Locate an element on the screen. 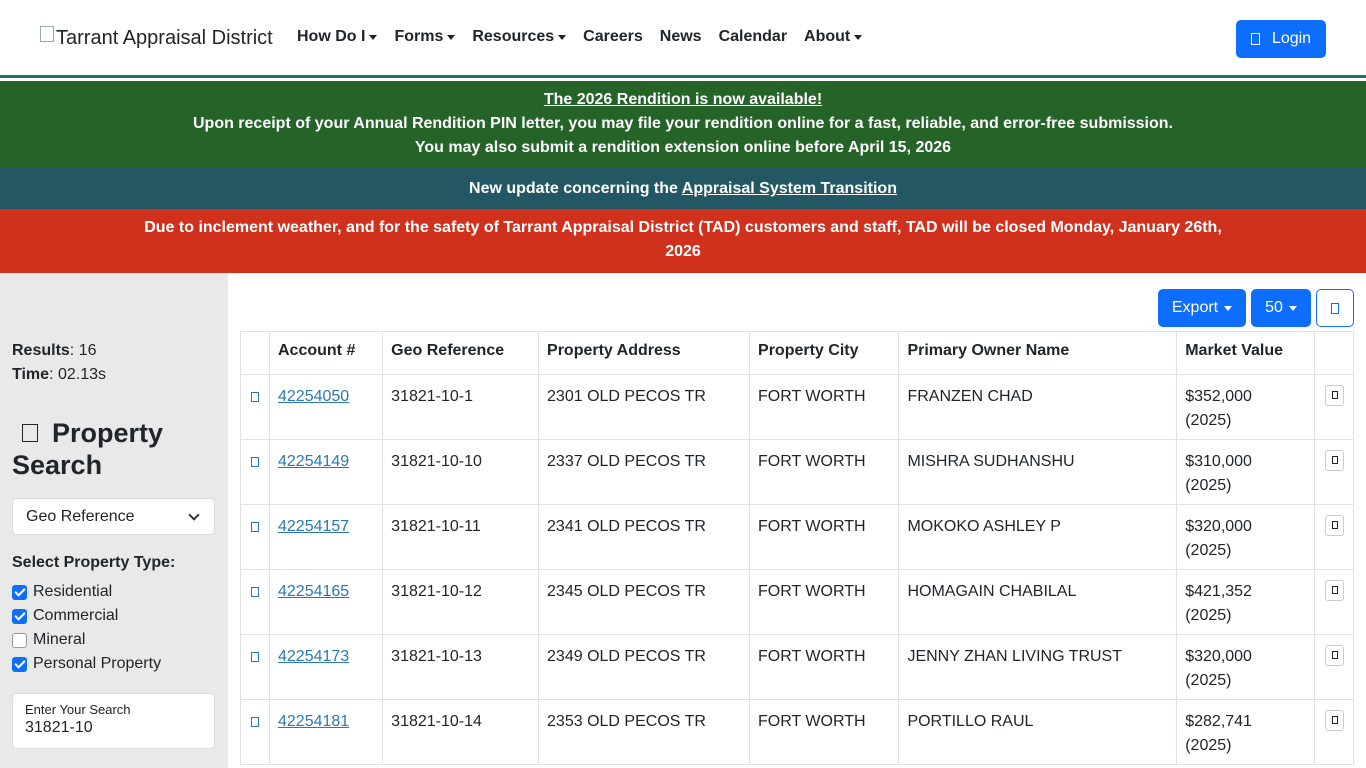  search-input-value: 31821-10 is located at coordinates (113, 728).